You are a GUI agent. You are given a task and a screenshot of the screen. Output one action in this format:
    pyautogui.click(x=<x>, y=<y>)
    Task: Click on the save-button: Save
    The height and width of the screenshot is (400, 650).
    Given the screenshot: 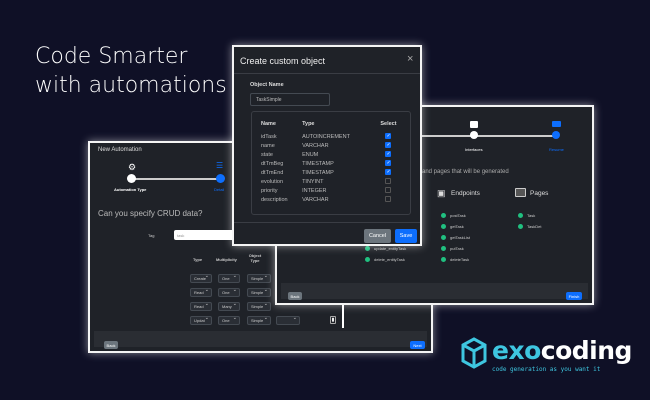 What is the action you would take?
    pyautogui.click(x=406, y=236)
    